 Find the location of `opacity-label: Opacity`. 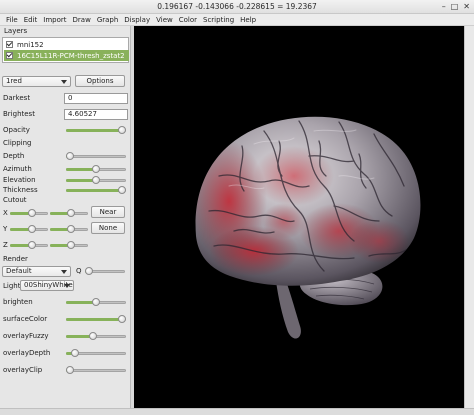

opacity-label: Opacity is located at coordinates (16, 130).